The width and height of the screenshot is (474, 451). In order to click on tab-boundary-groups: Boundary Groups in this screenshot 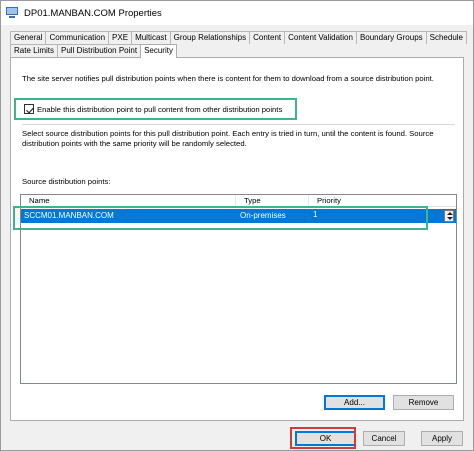, I will do `click(391, 37)`.